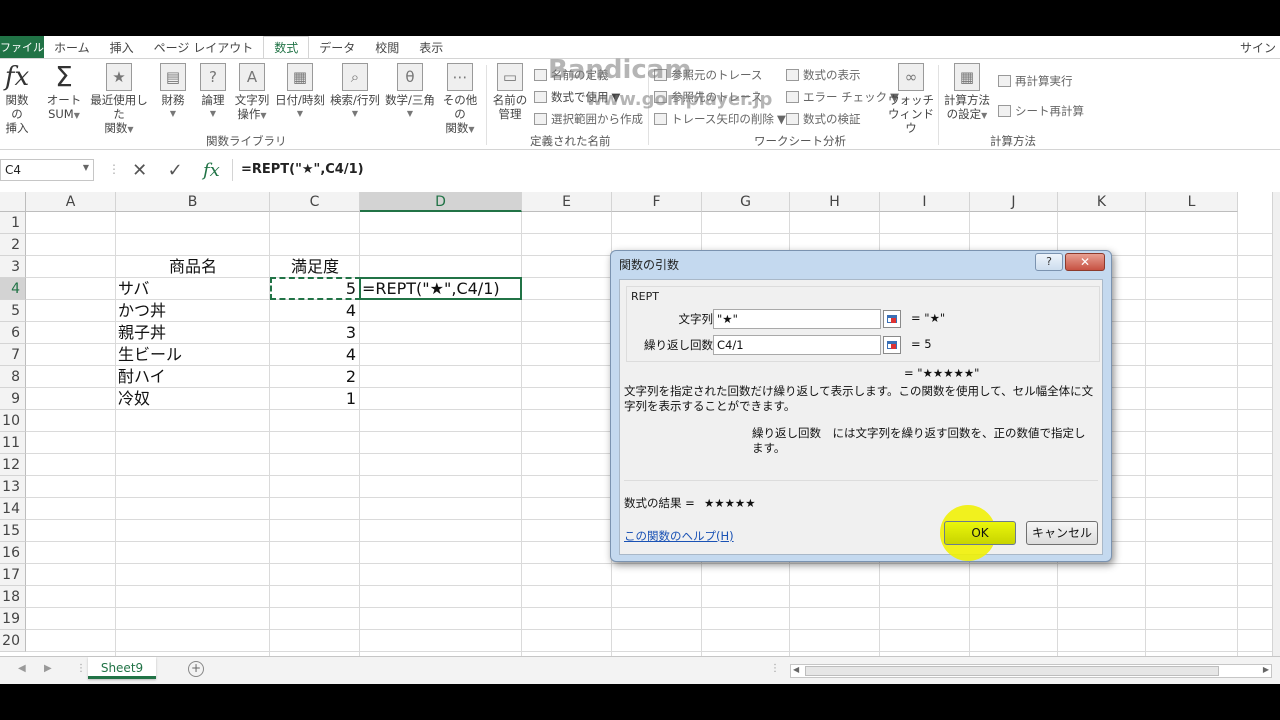 This screenshot has height=720, width=1280. I want to click on formula-input: =REPT("★",C4/1), so click(756, 170).